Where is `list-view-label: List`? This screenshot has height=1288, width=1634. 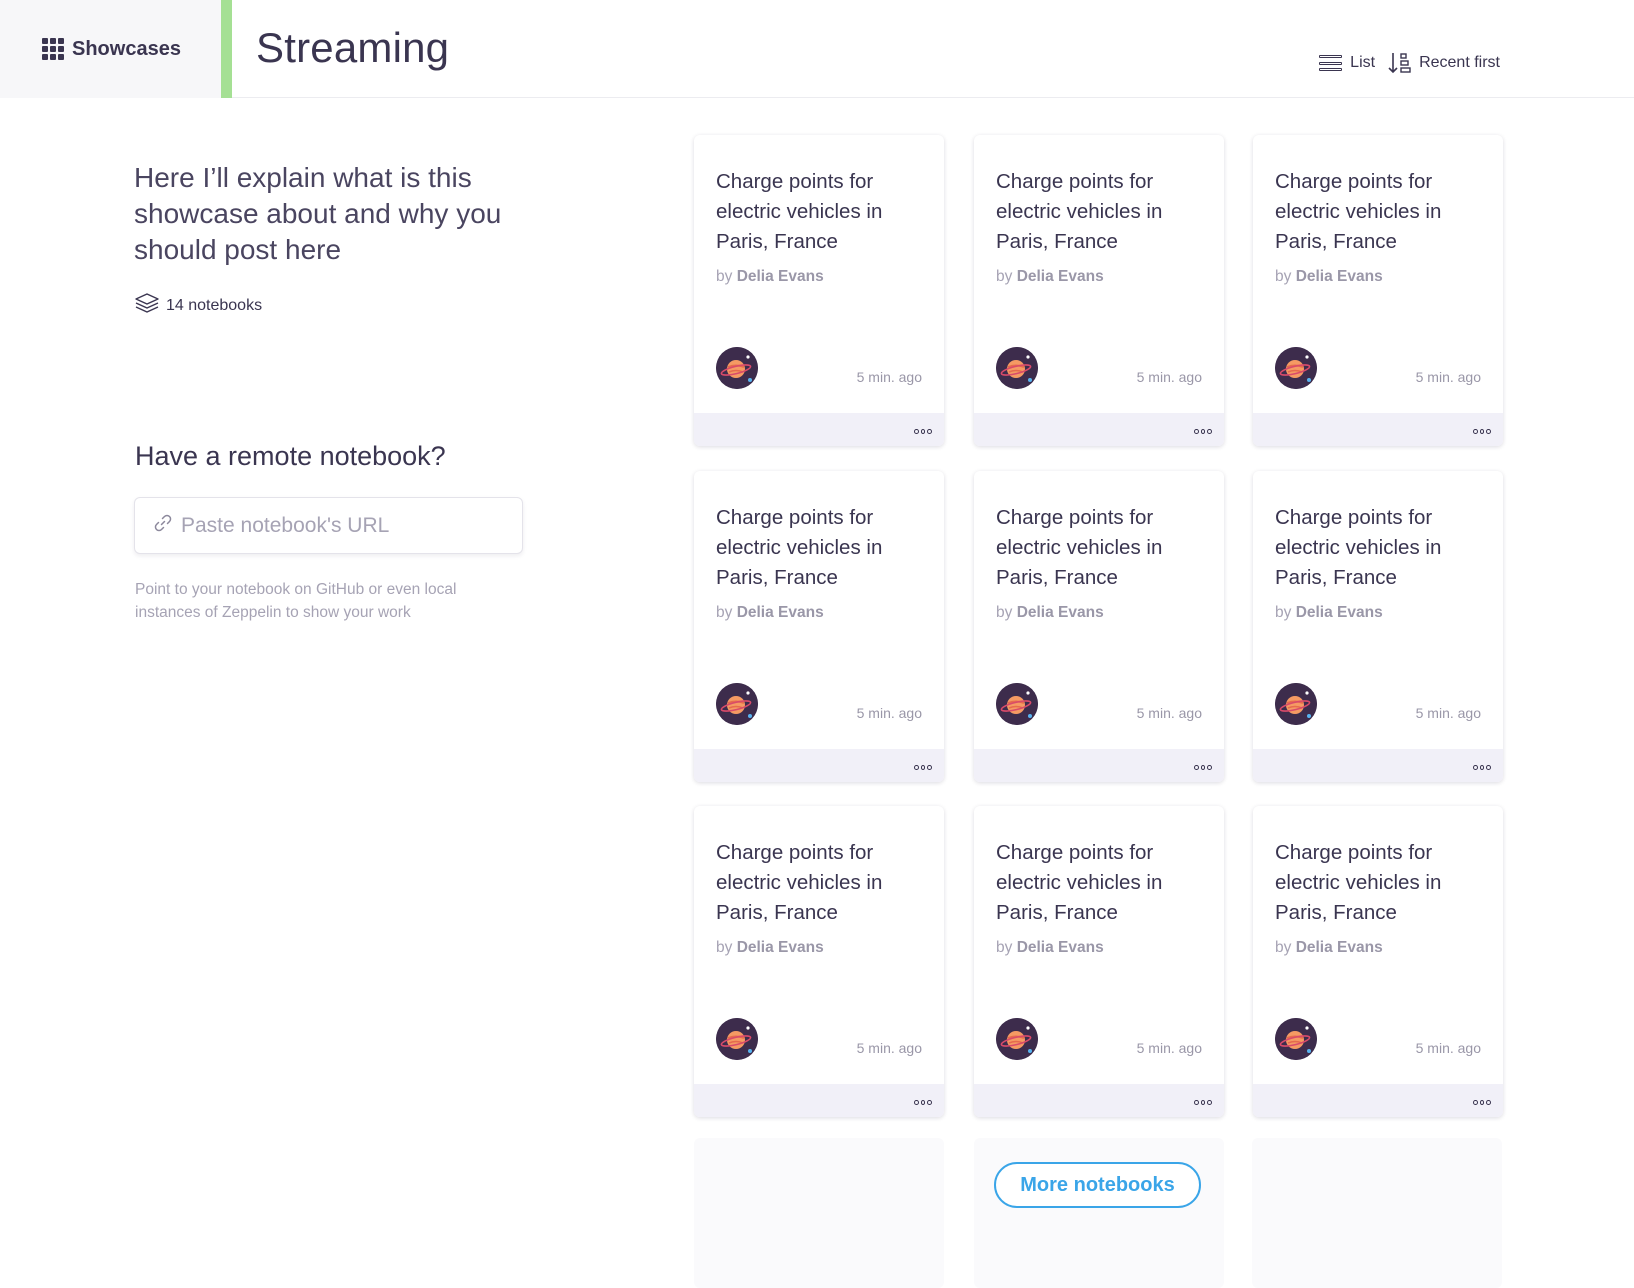
list-view-label: List is located at coordinates (1363, 62).